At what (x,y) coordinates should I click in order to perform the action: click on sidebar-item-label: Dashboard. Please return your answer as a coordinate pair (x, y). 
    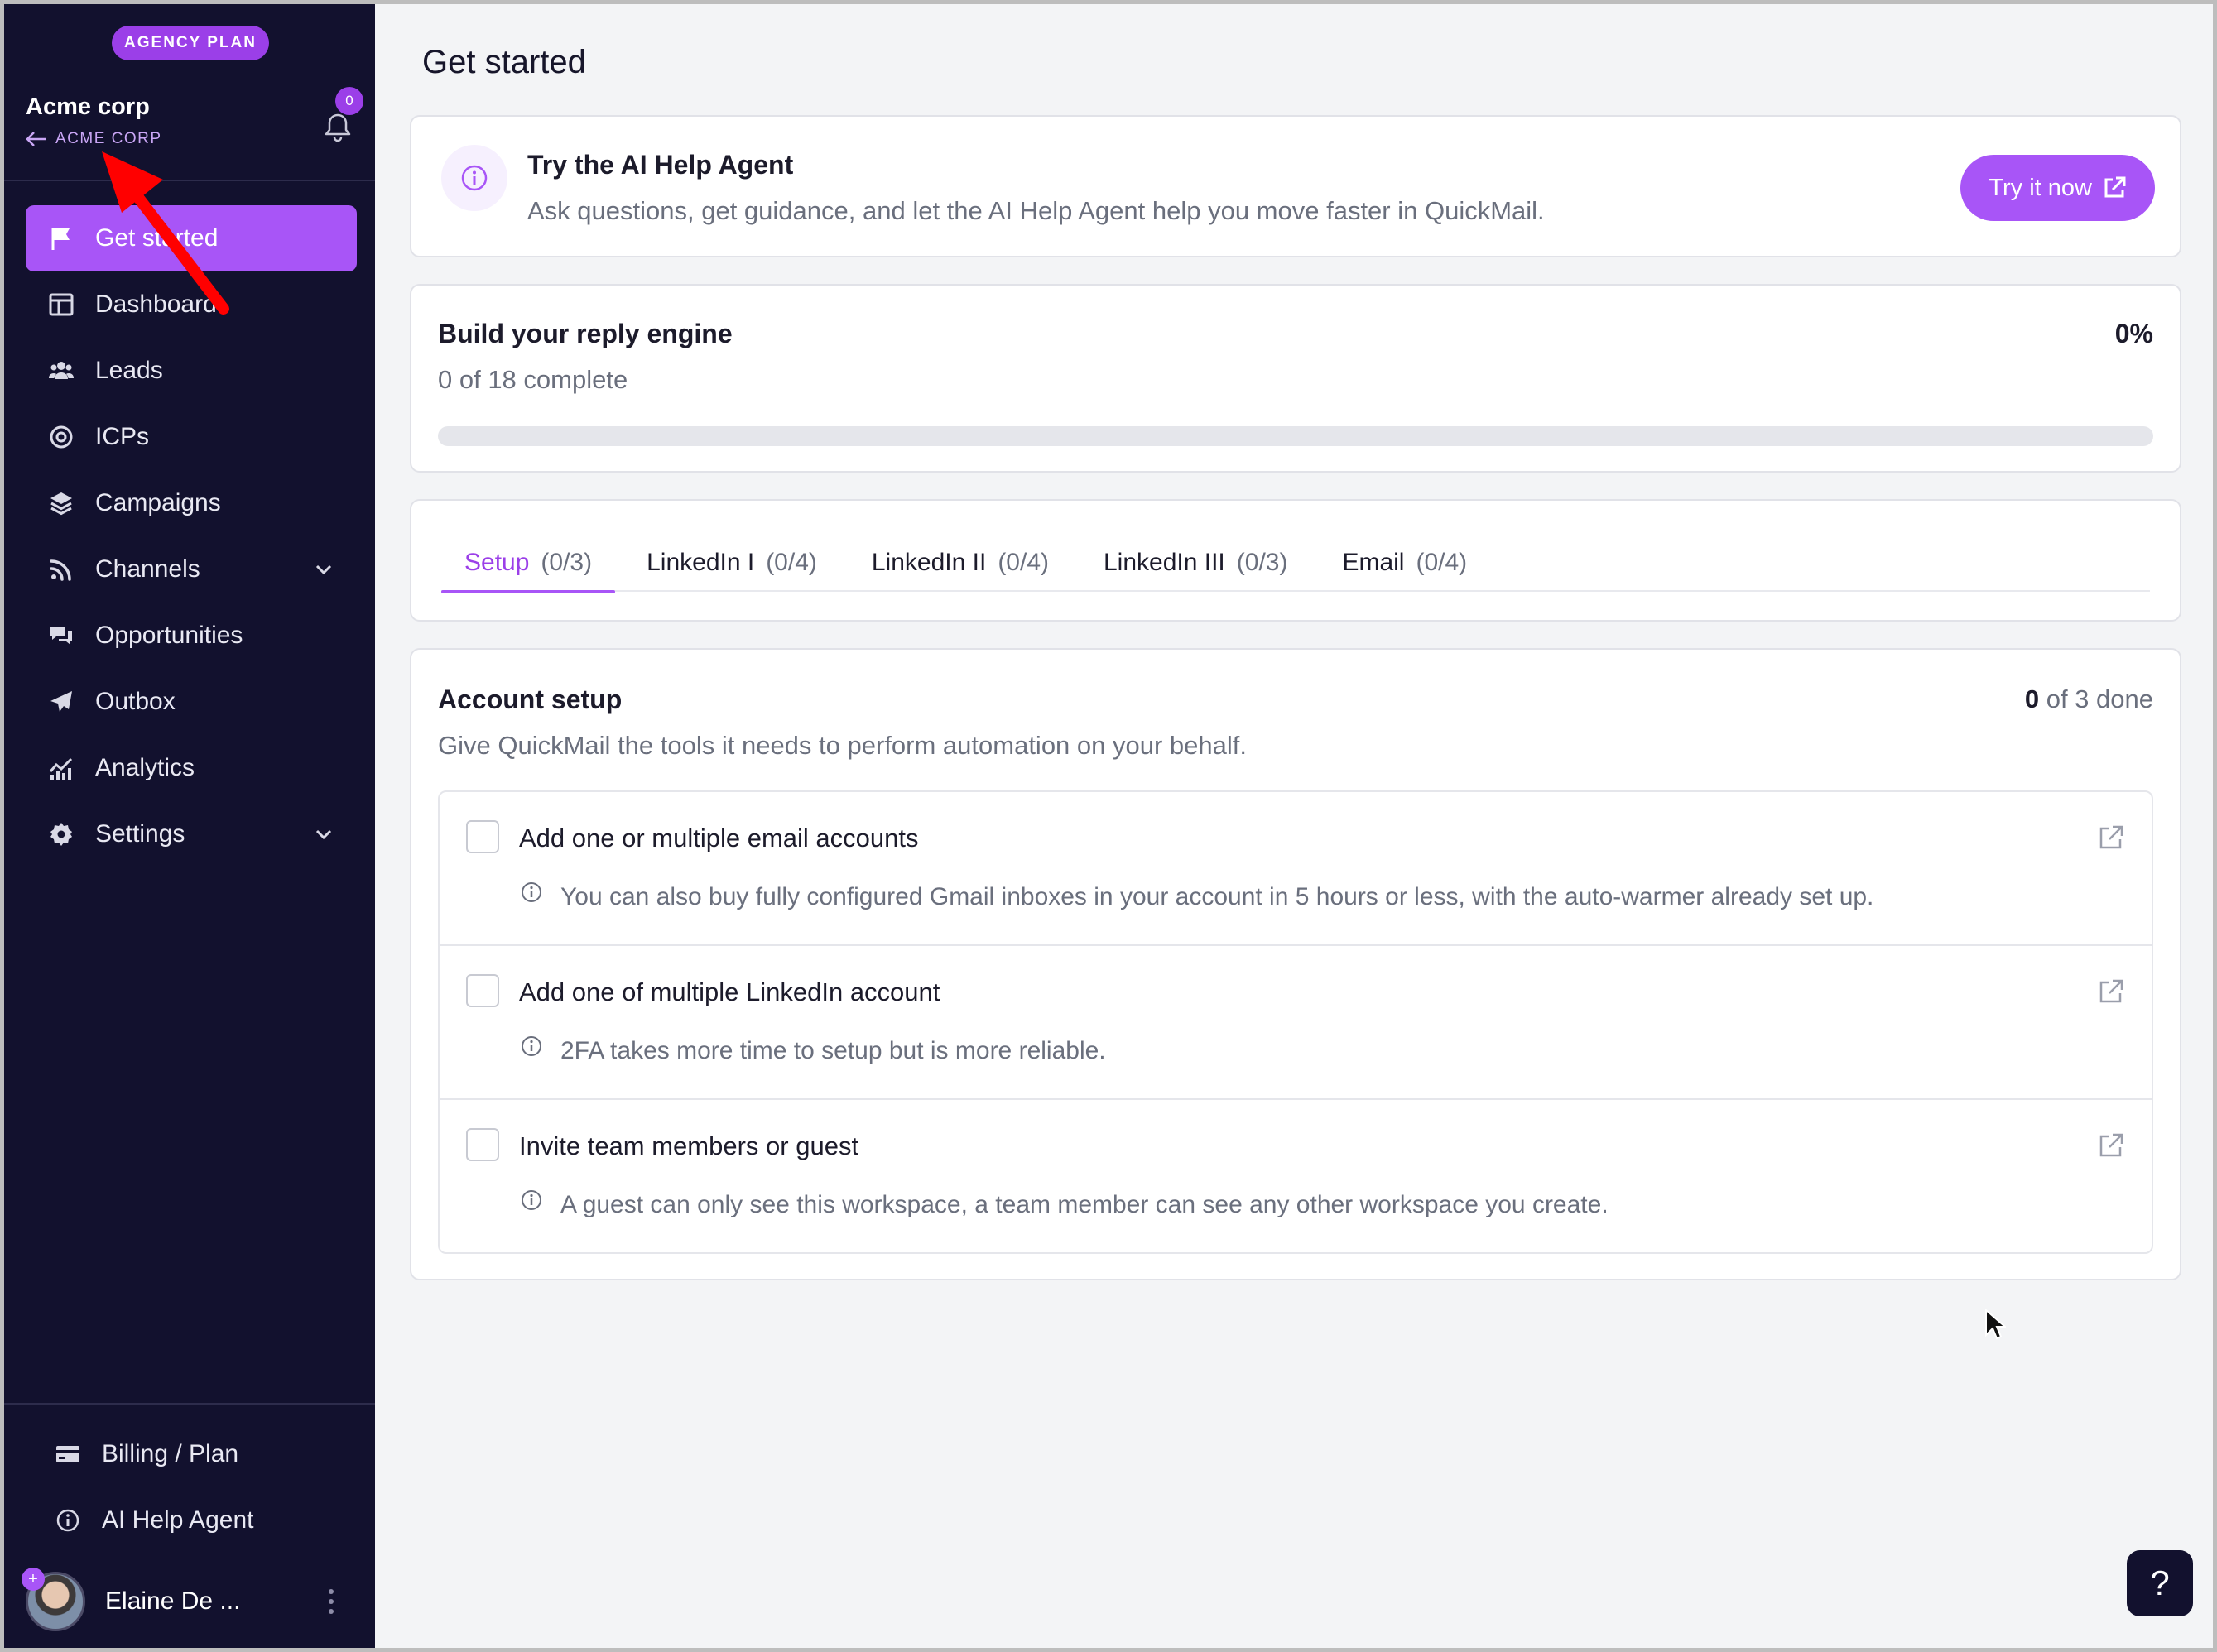
    Looking at the image, I should click on (156, 304).